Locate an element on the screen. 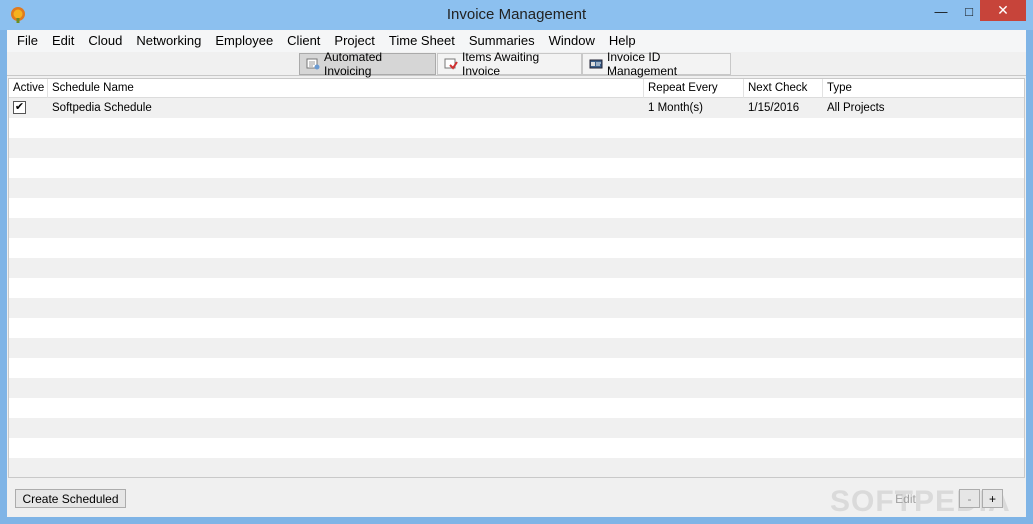 The height and width of the screenshot is (524, 1033). type-cell: All Projects is located at coordinates (856, 108).